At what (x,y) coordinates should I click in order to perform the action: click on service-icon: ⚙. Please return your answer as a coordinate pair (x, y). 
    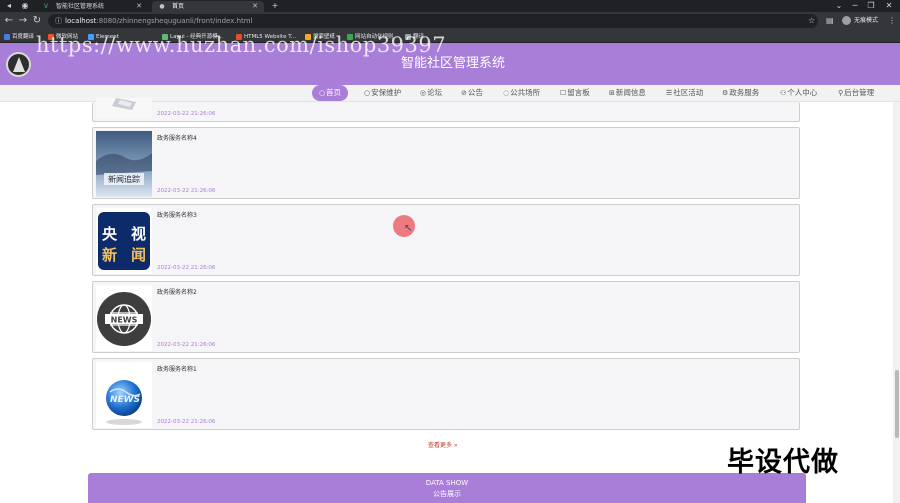
    Looking at the image, I should click on (725, 93).